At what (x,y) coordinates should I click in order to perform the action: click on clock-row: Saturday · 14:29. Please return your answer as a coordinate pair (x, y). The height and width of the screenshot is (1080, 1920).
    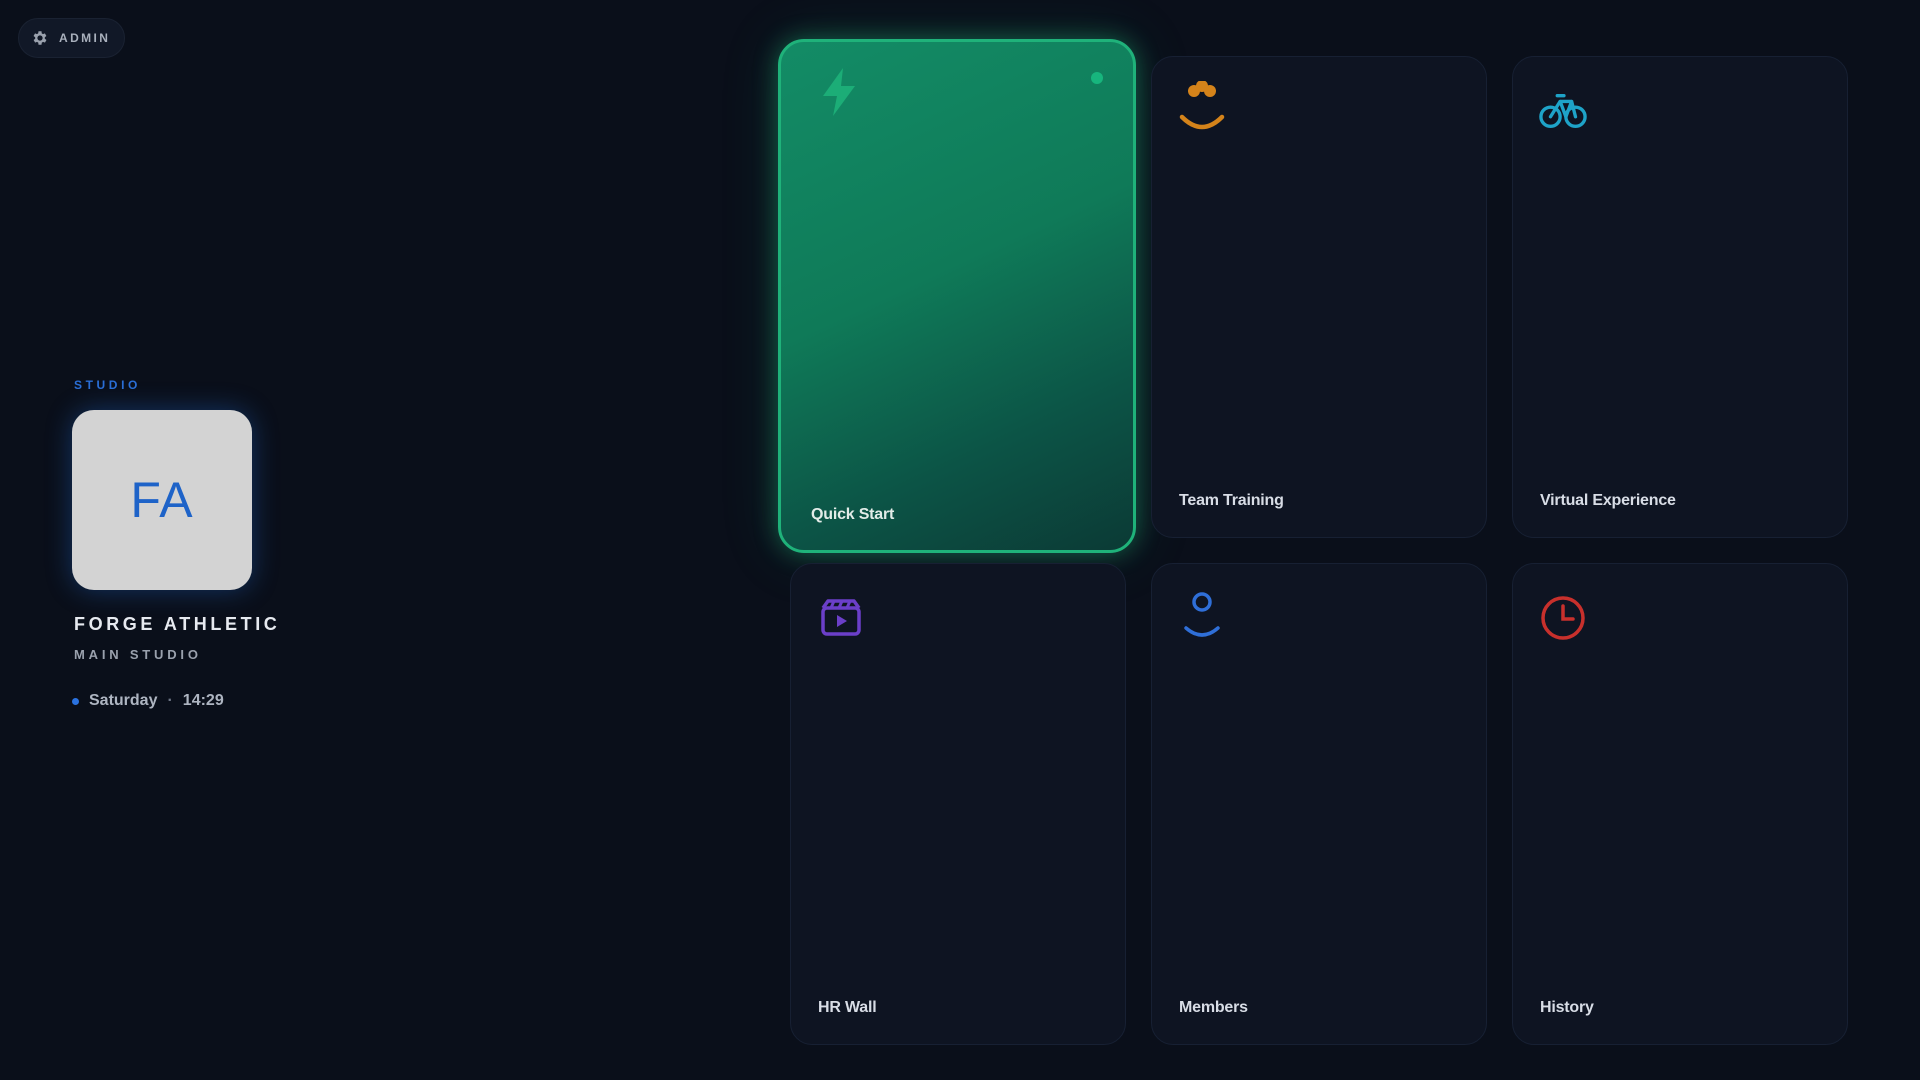
    Looking at the image, I should click on (176, 701).